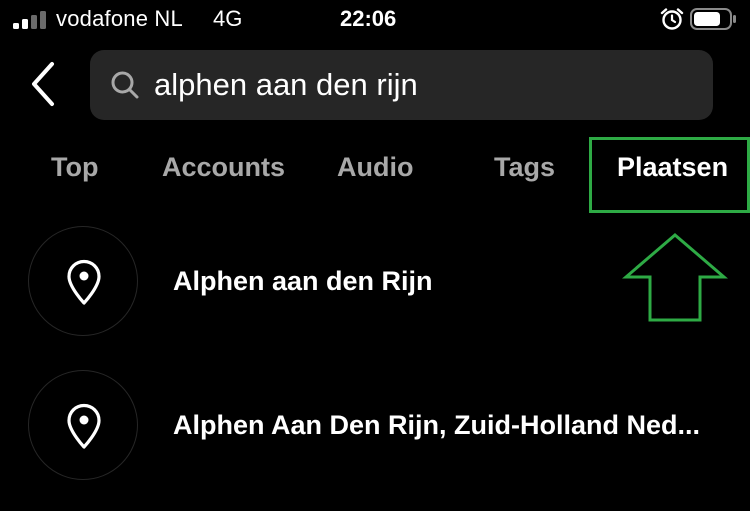 The height and width of the screenshot is (511, 750). What do you see at coordinates (74, 170) in the screenshot?
I see `tab-top: Top` at bounding box center [74, 170].